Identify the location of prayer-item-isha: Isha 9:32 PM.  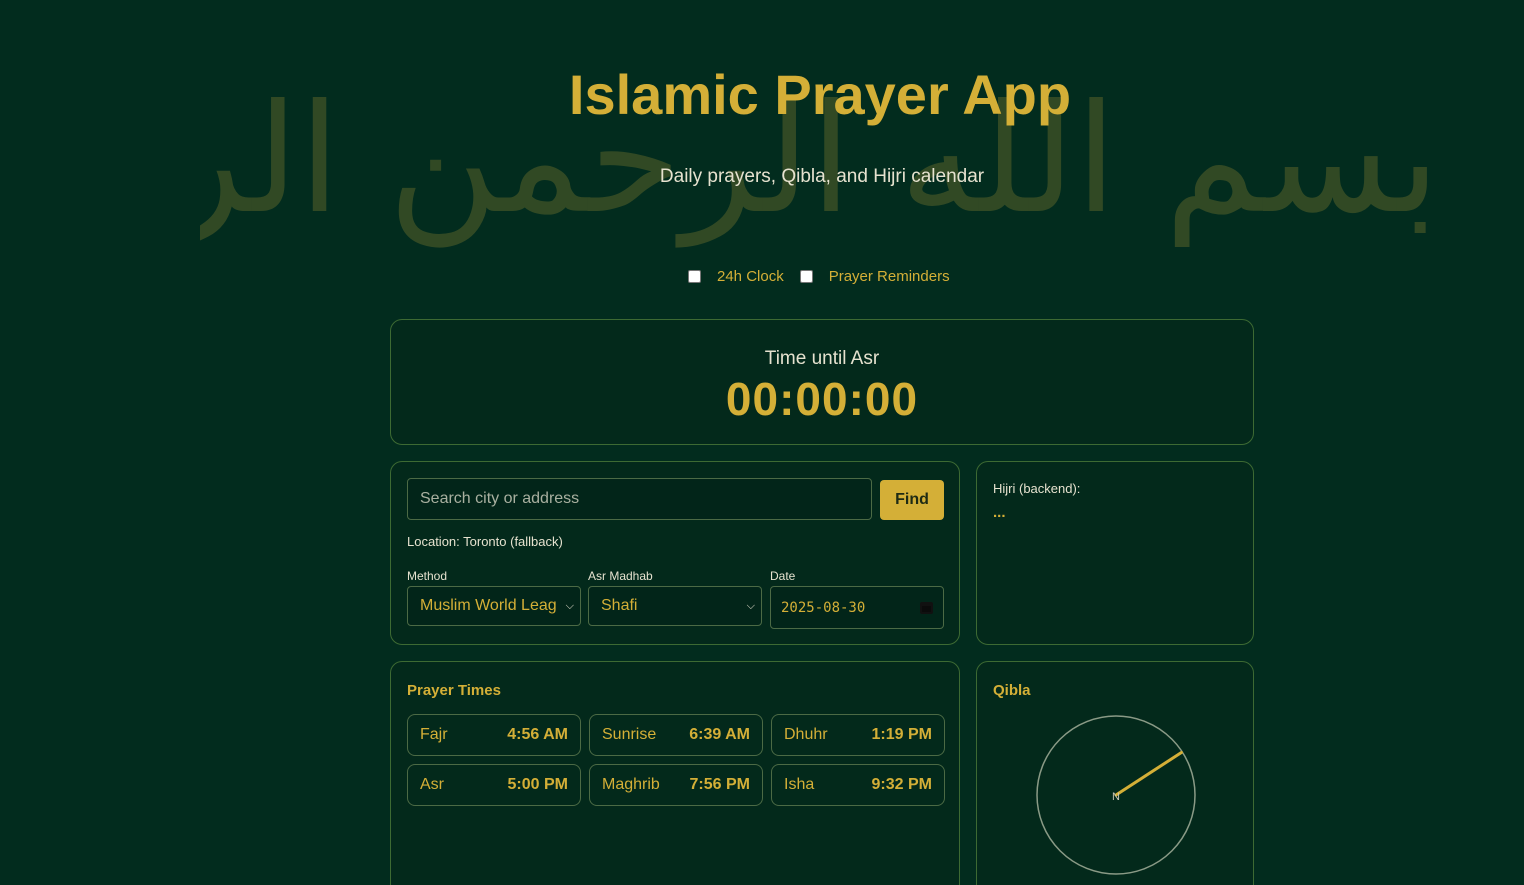
(858, 785).